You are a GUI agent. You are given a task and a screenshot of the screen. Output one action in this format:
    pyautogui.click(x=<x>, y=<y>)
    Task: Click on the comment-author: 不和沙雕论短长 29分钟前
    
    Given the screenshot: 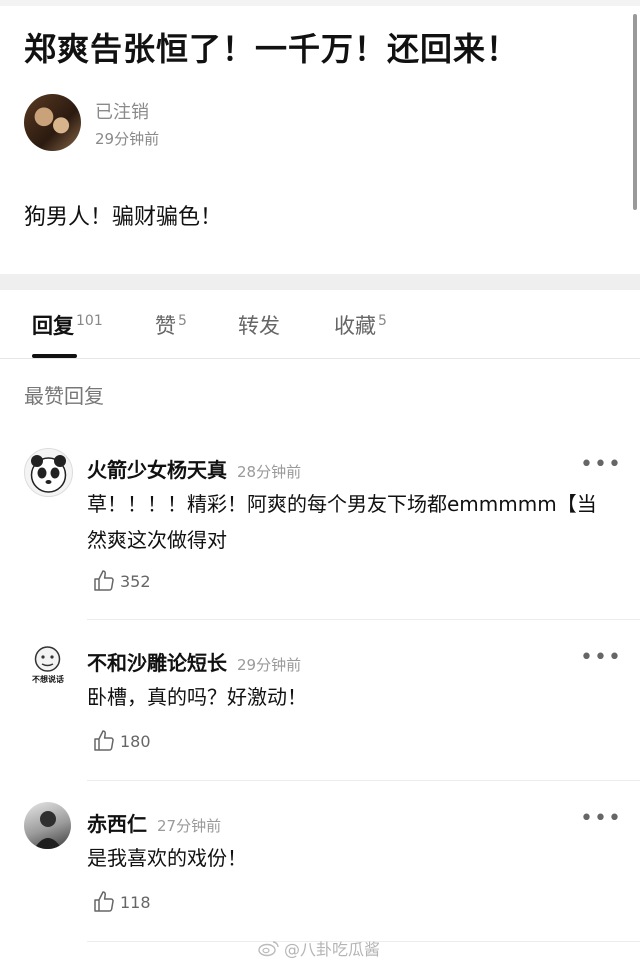 What is the action you would take?
    pyautogui.click(x=194, y=661)
    